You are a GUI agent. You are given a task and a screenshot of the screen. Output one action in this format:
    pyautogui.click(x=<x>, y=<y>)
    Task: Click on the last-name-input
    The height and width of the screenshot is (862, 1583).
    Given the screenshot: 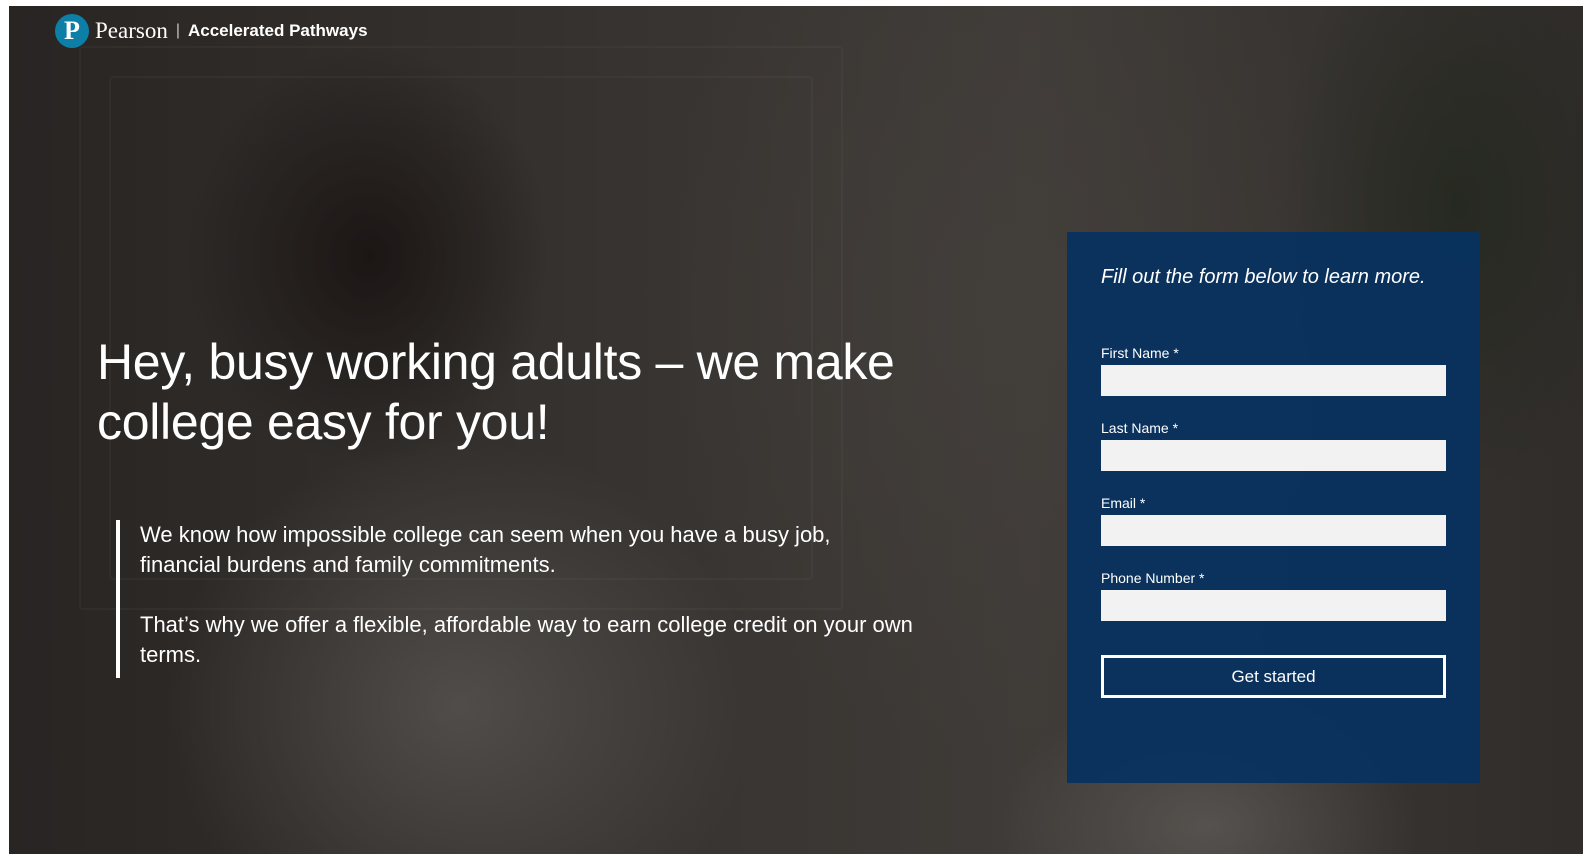 What is the action you would take?
    pyautogui.click(x=1273, y=455)
    